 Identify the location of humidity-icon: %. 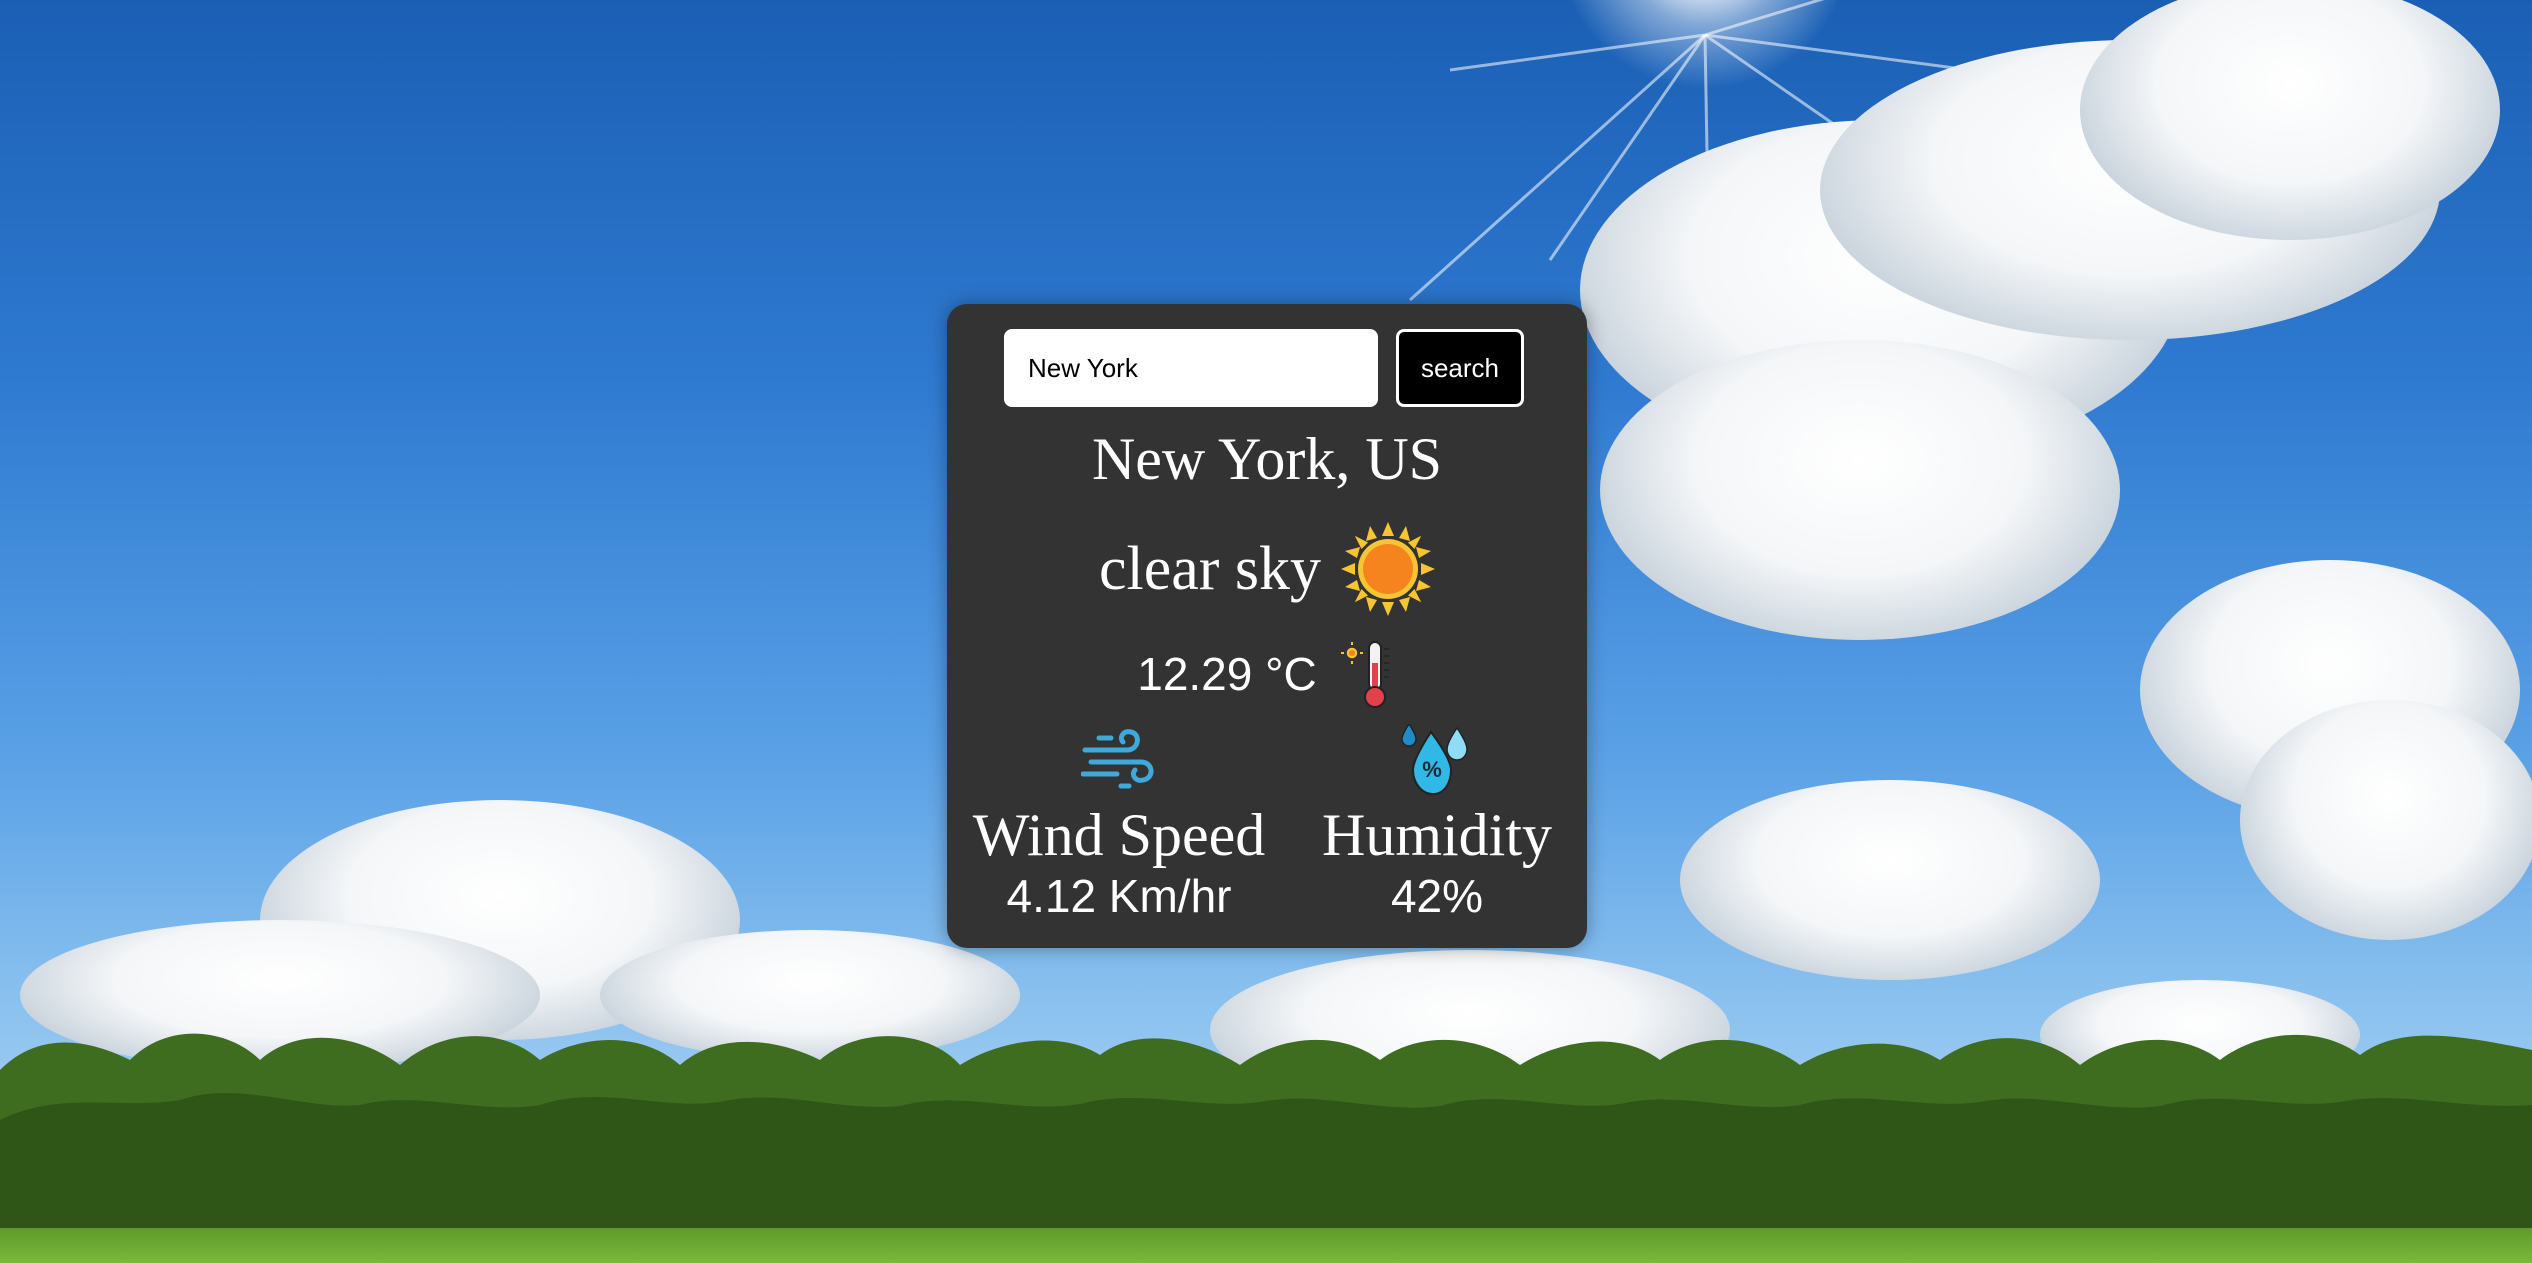
(1434, 760).